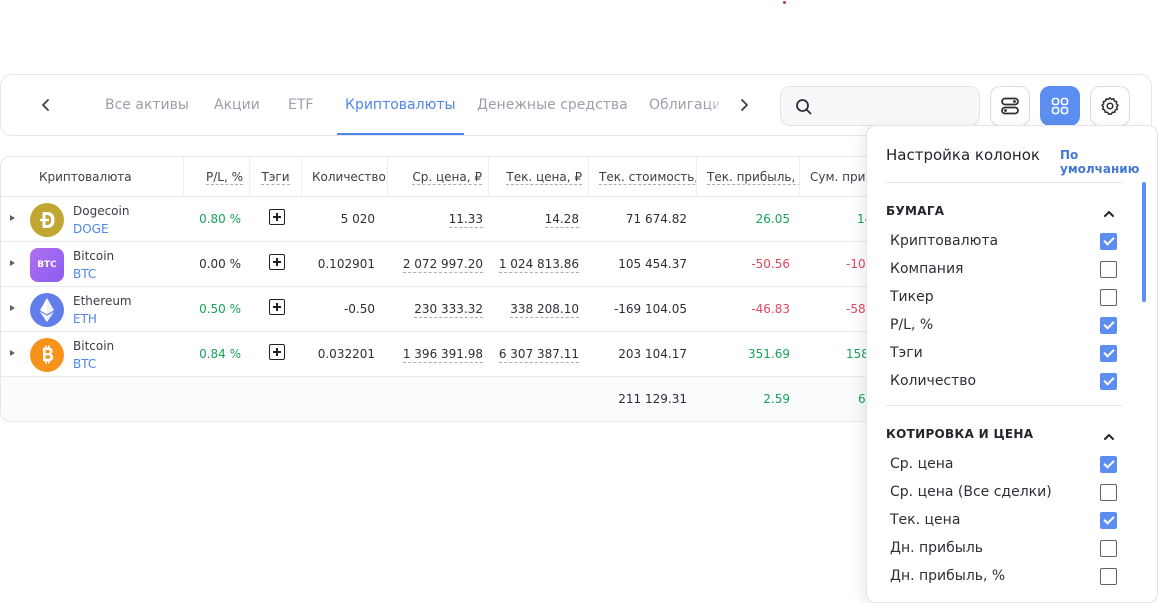  I want to click on panel-title: Настройка колонок, so click(963, 155).